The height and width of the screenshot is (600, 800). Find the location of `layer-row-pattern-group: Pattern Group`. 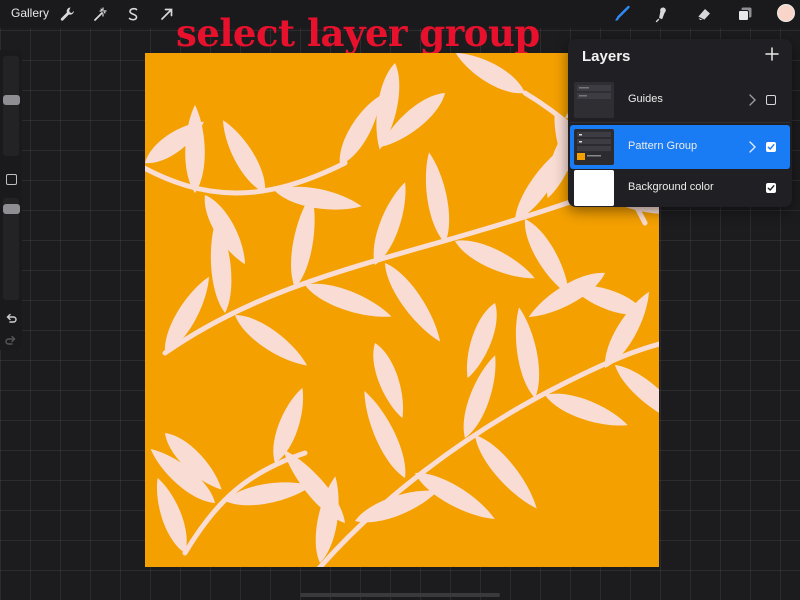

layer-row-pattern-group: Pattern Group is located at coordinates (680, 147).